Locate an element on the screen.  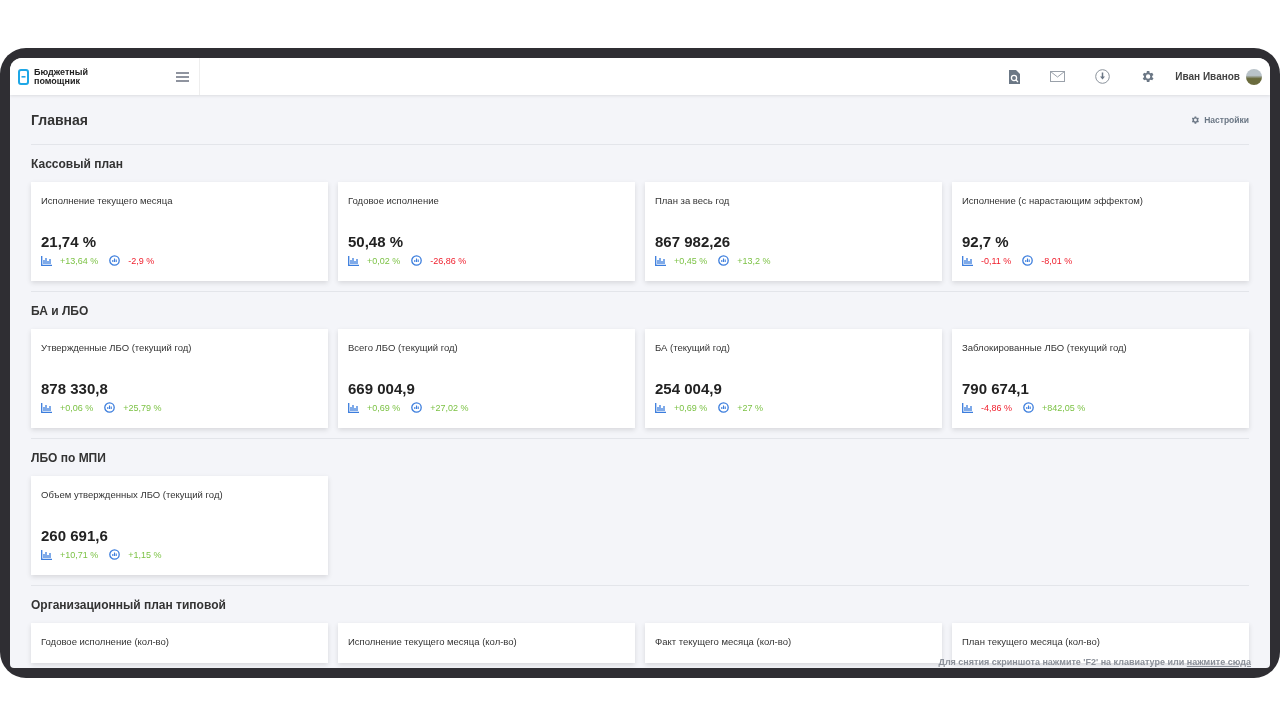
change-percent: +13,2 % is located at coordinates (754, 260).